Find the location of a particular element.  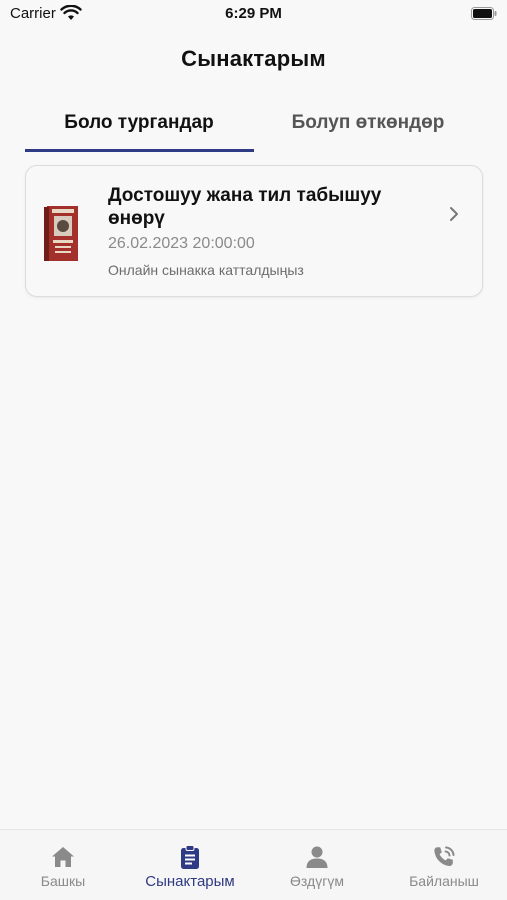

bottom-tab-bar: Башкы Сынактарым Өздүгүм Байланыш is located at coordinates (253, 864).